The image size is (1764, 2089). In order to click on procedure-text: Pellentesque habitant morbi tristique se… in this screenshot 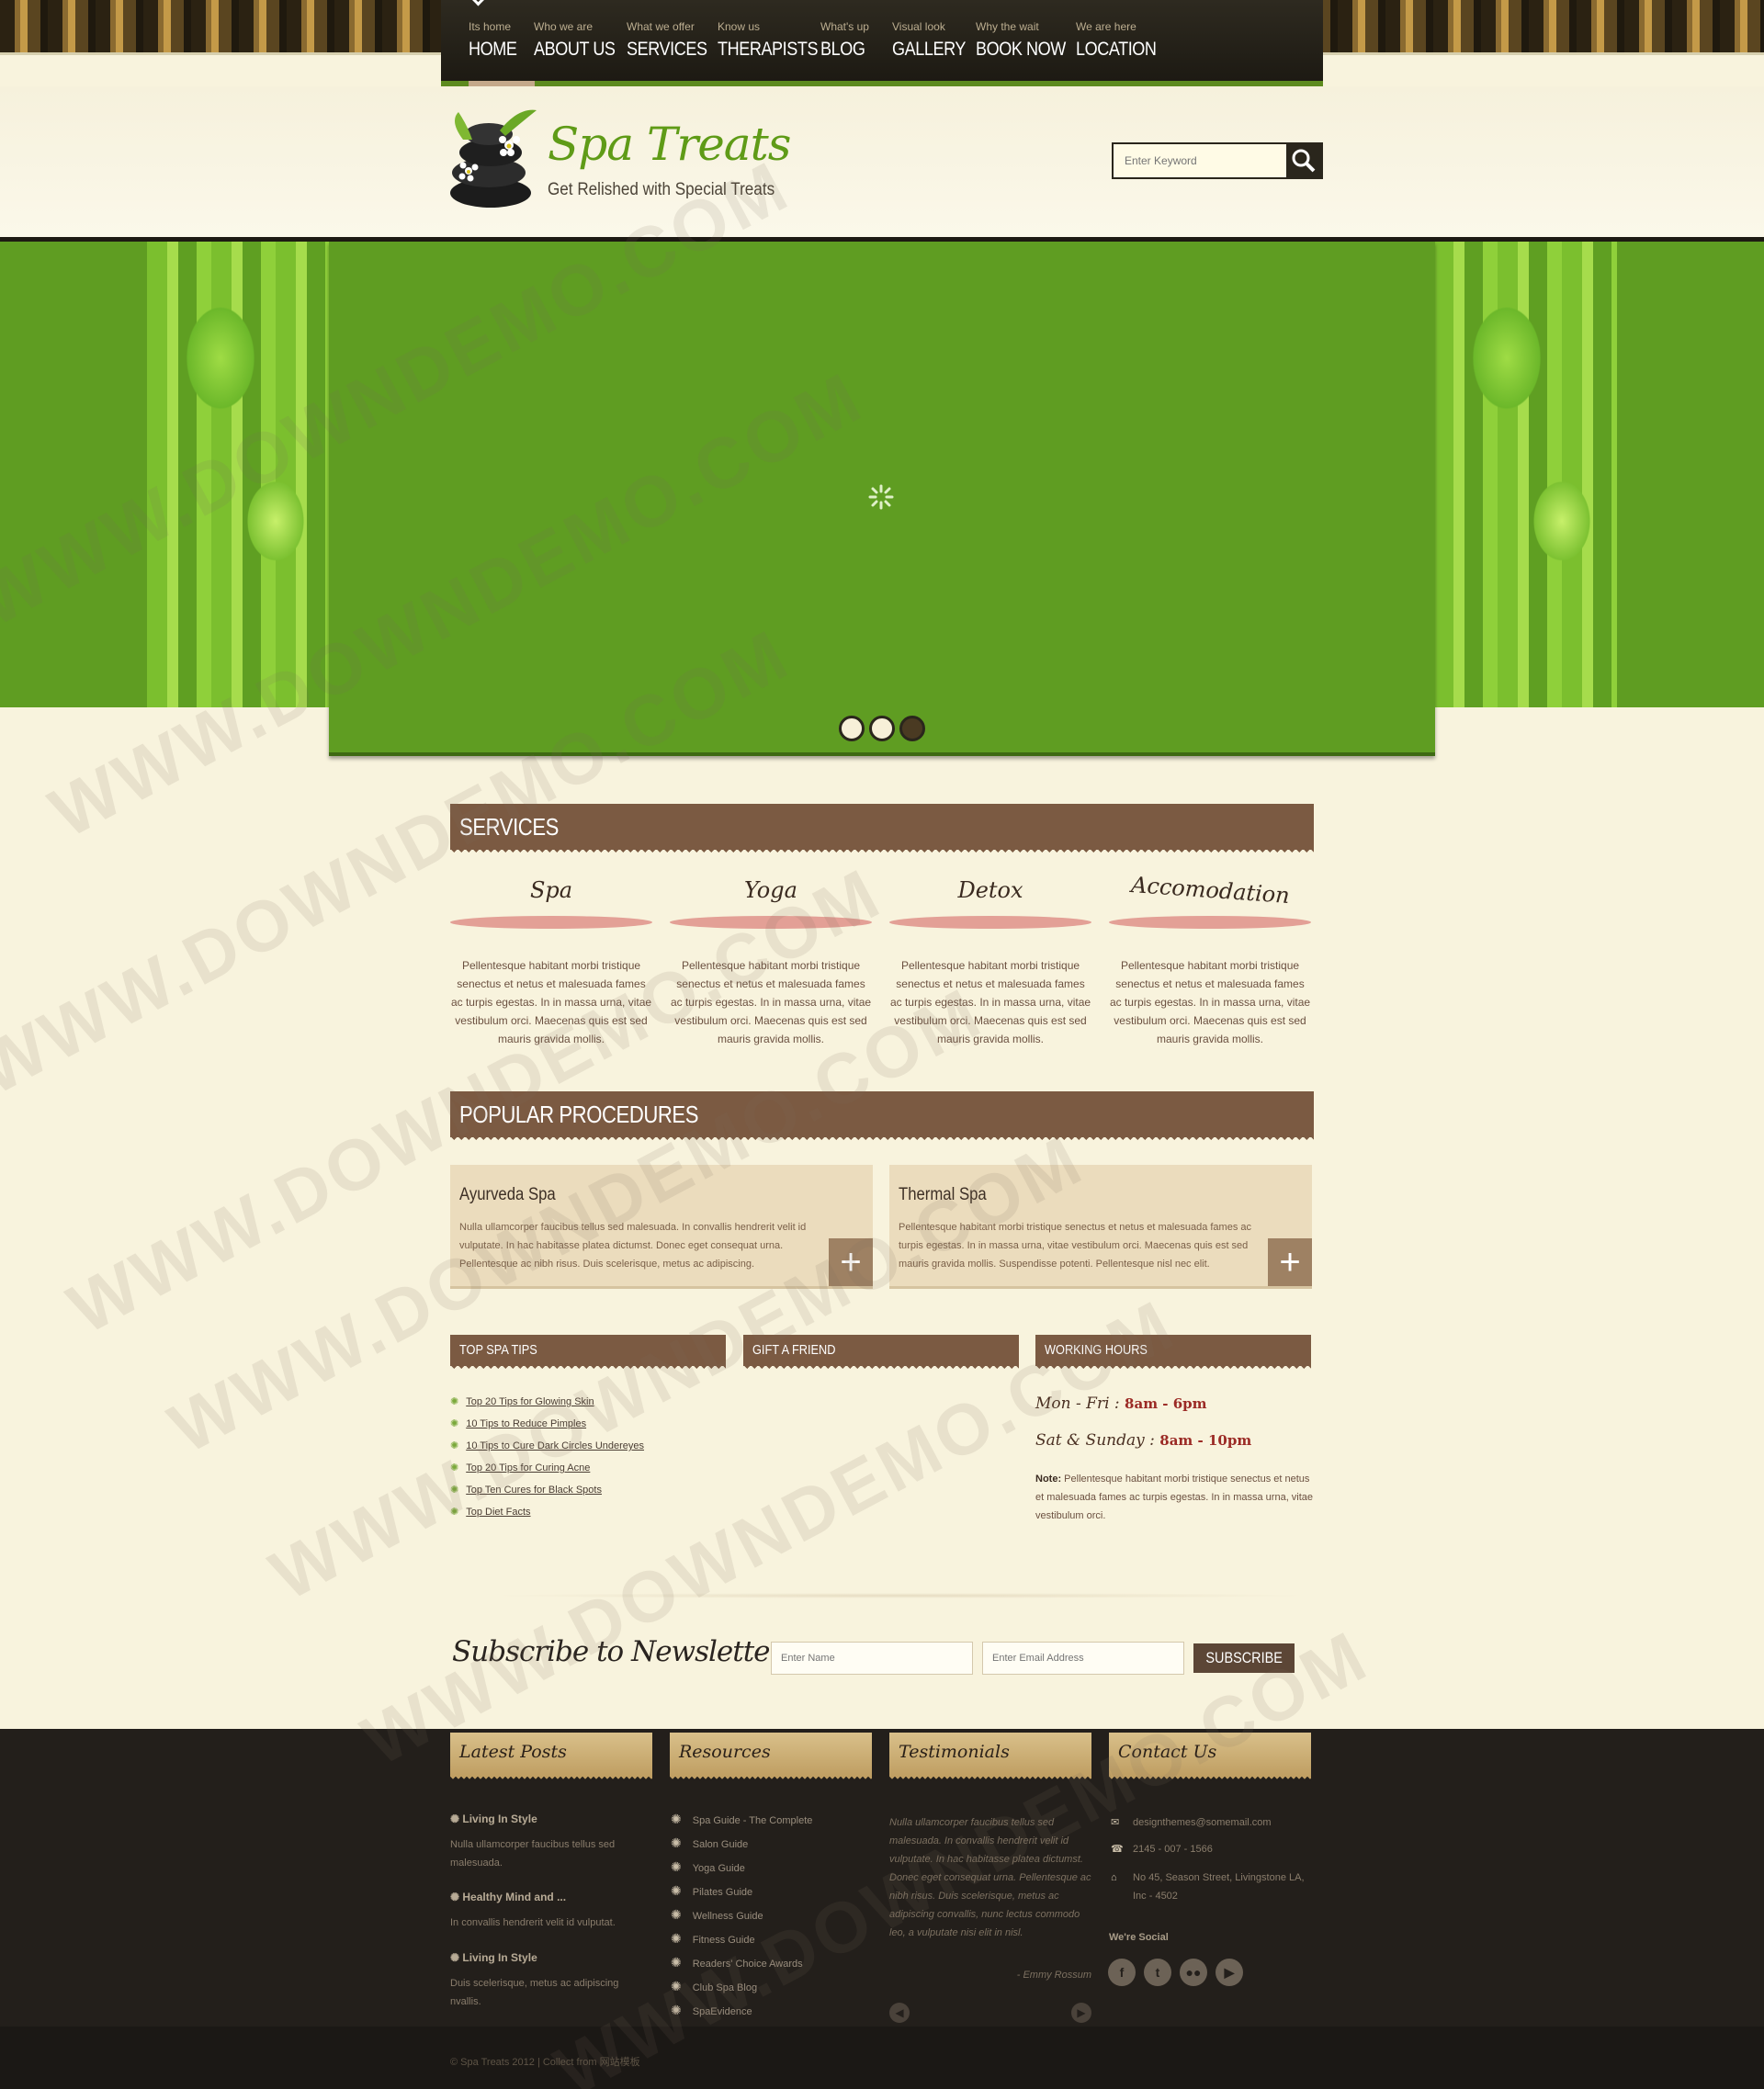, I will do `click(1075, 1246)`.